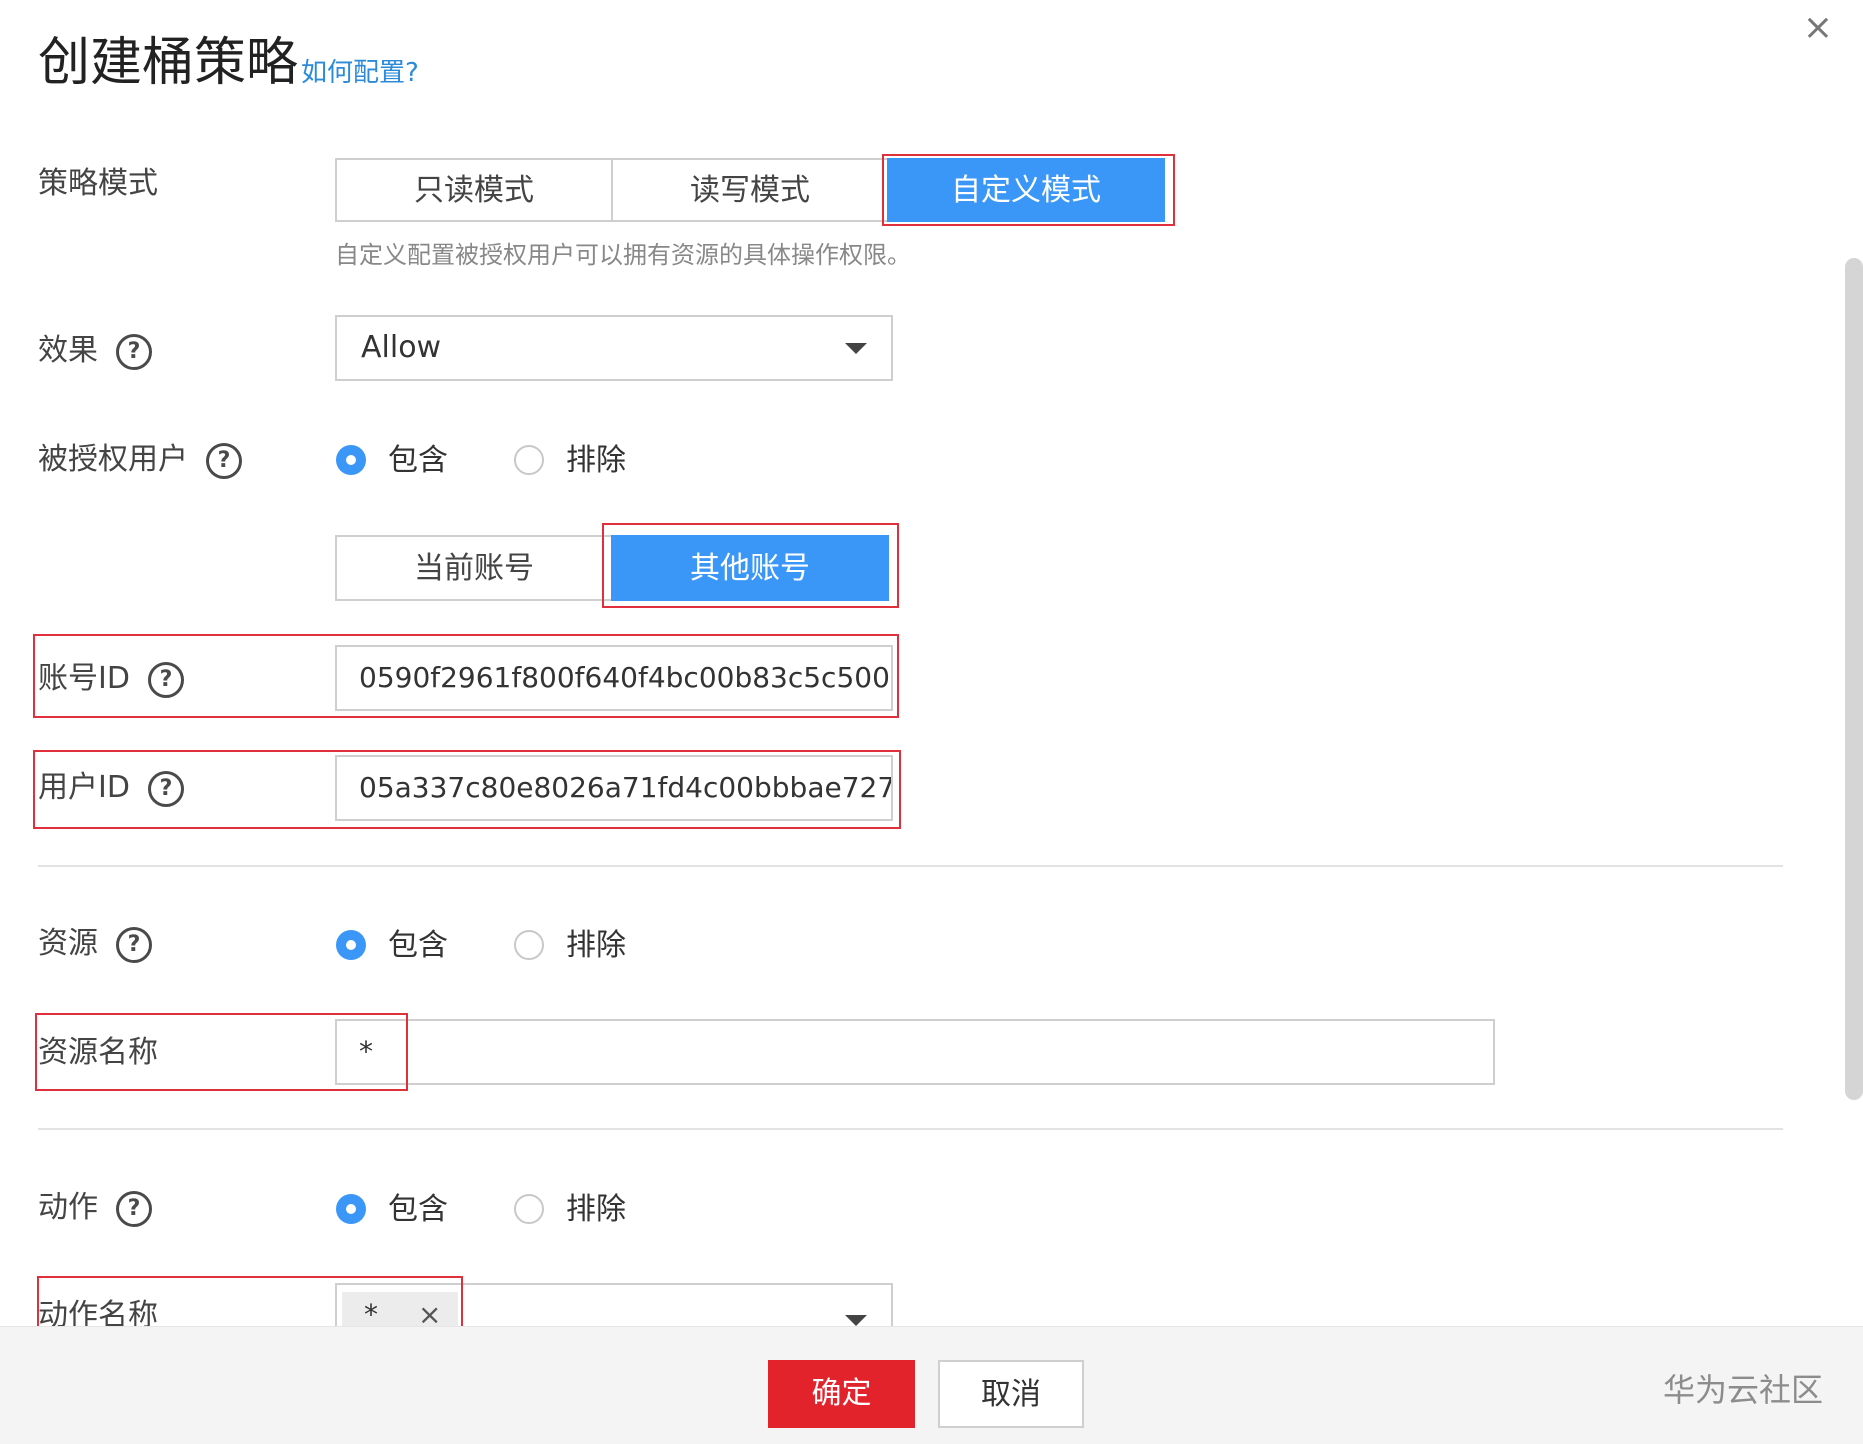  What do you see at coordinates (915, 1052) in the screenshot?
I see `resource-name-input: *` at bounding box center [915, 1052].